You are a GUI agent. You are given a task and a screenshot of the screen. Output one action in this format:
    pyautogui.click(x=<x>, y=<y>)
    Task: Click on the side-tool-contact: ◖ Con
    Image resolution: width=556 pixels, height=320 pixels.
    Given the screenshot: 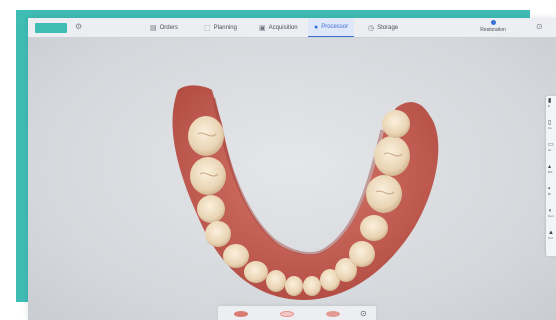 What is the action you would take?
    pyautogui.click(x=552, y=213)
    